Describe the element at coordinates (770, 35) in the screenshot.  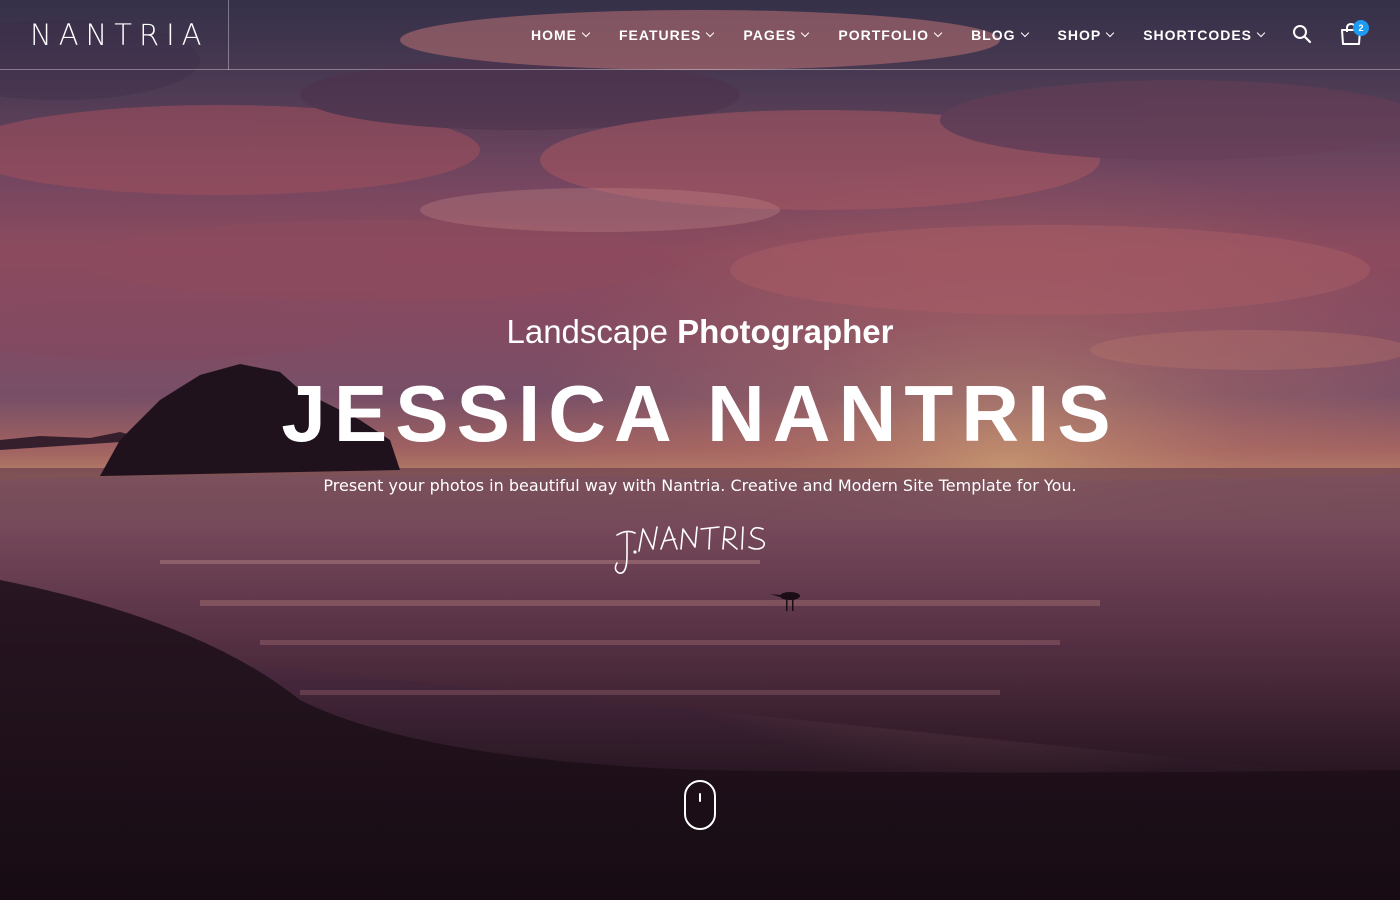
I see `nav-item-label: PAGES` at that location.